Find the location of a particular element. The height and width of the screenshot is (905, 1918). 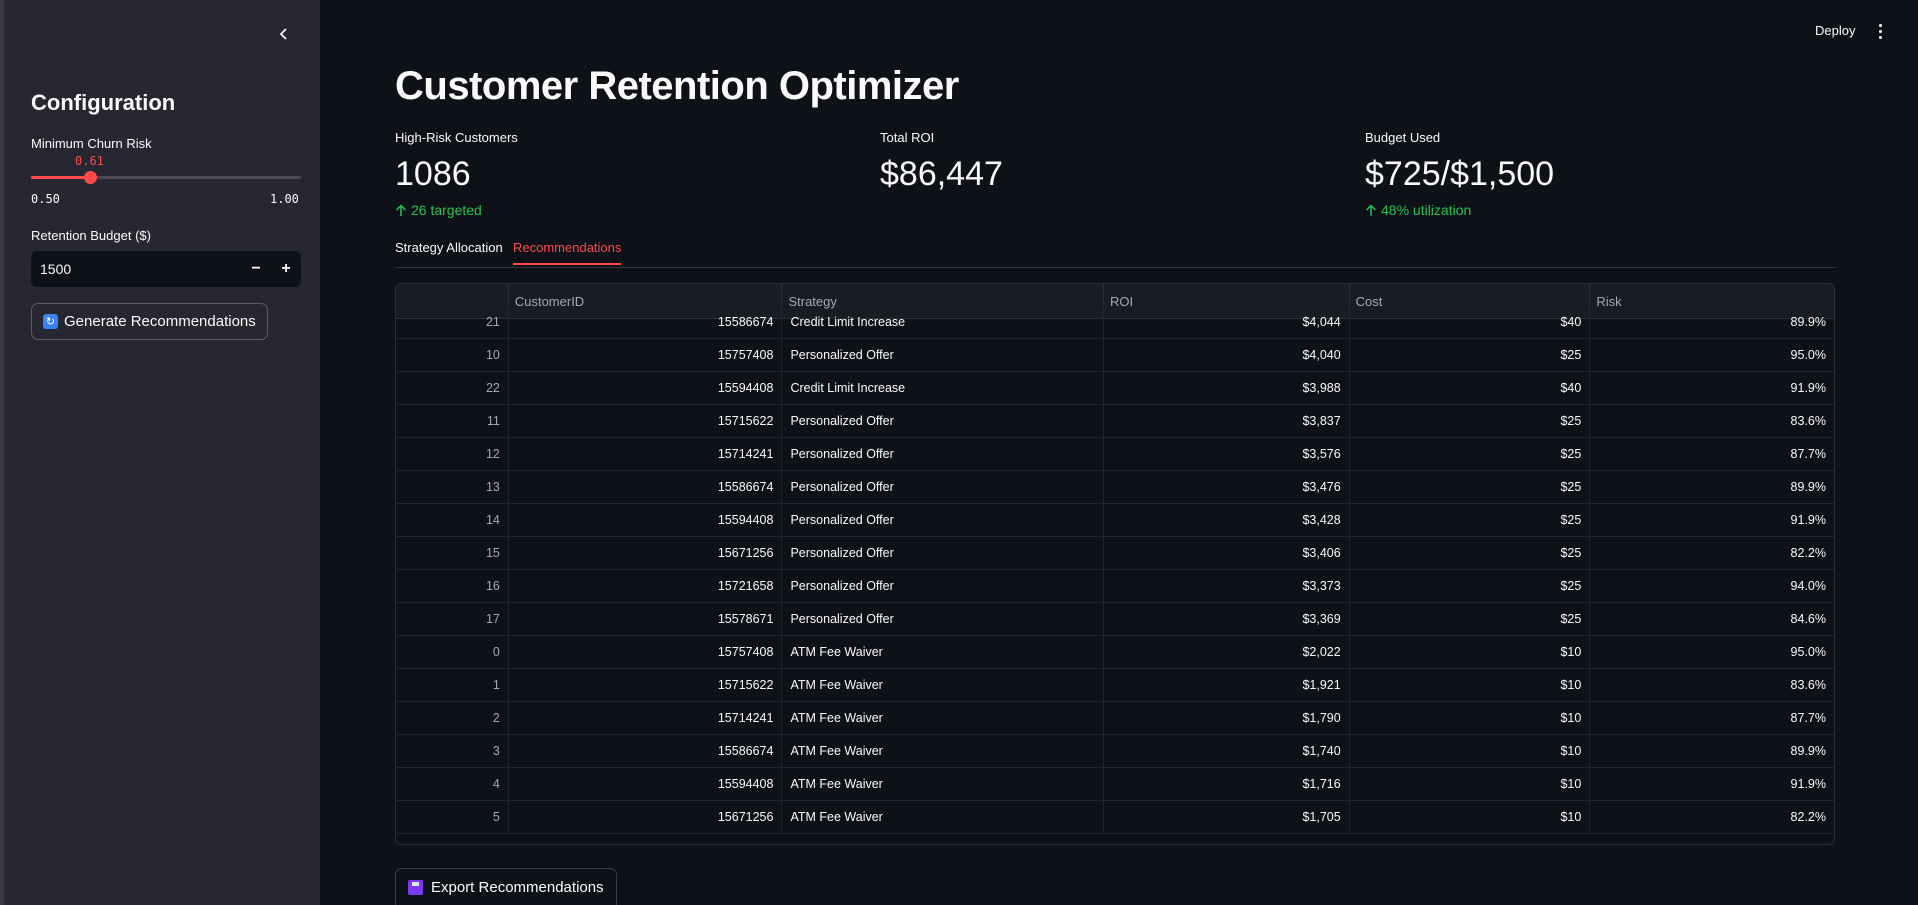

table-row: 0 15757408 ATM Fee Waiver $2,022 $10 95.0% is located at coordinates (1115, 652).